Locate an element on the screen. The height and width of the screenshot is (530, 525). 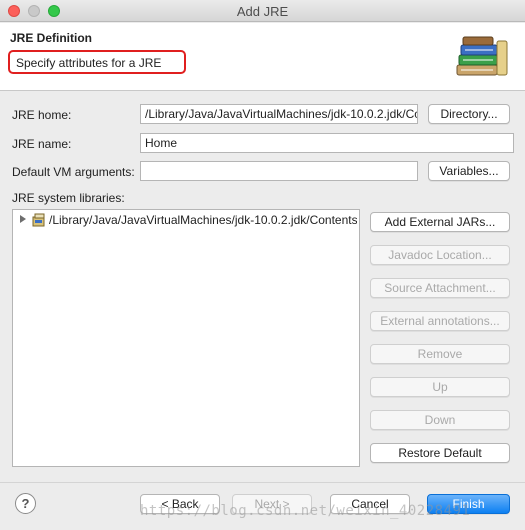
window-title: Add JRE is located at coordinates (262, 11).